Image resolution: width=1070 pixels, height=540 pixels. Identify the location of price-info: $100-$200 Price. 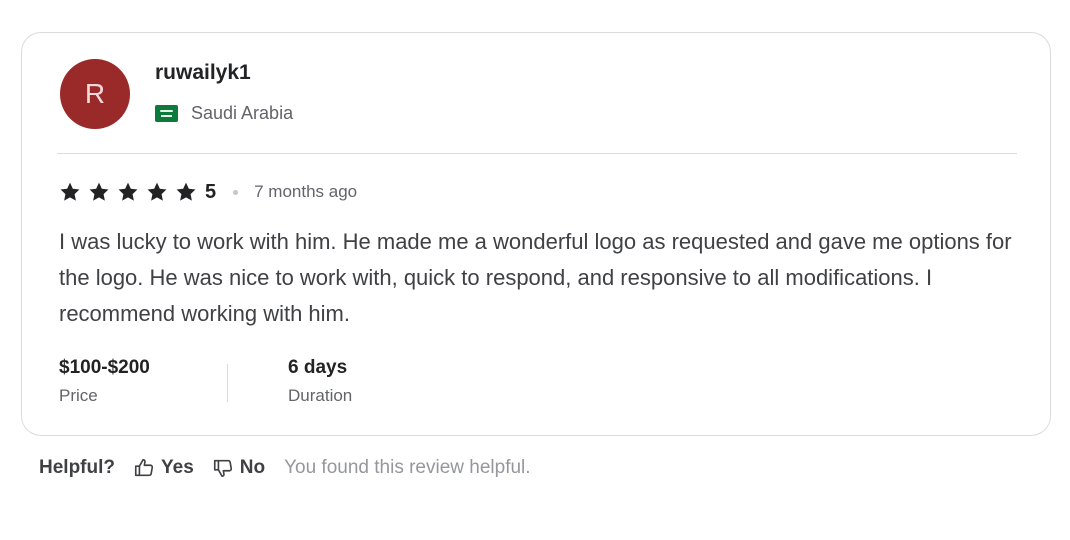
(104, 381).